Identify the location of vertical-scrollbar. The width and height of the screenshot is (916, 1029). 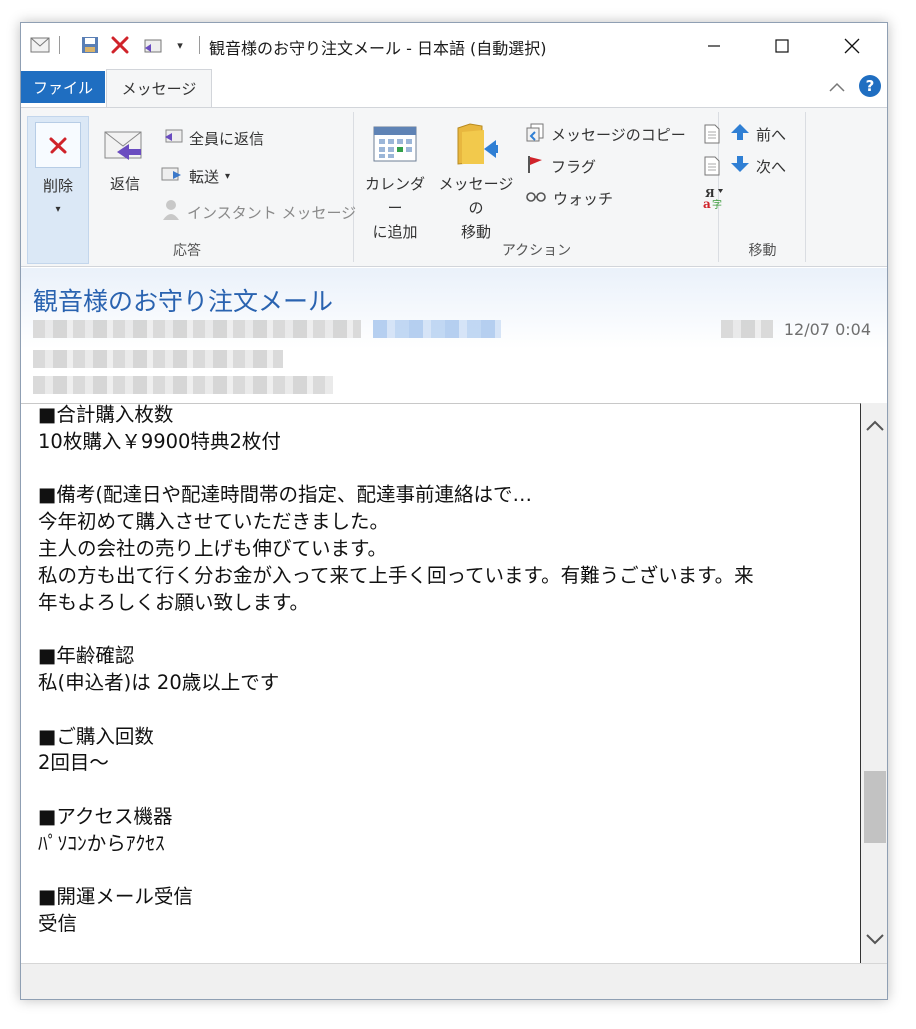
(874, 683).